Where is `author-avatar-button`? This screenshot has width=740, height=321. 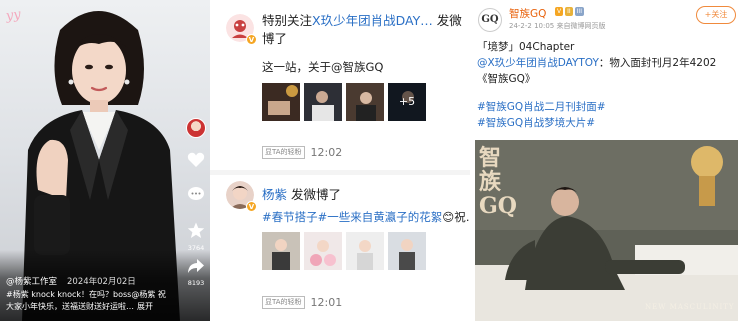
author-avatar-button is located at coordinates (196, 128).